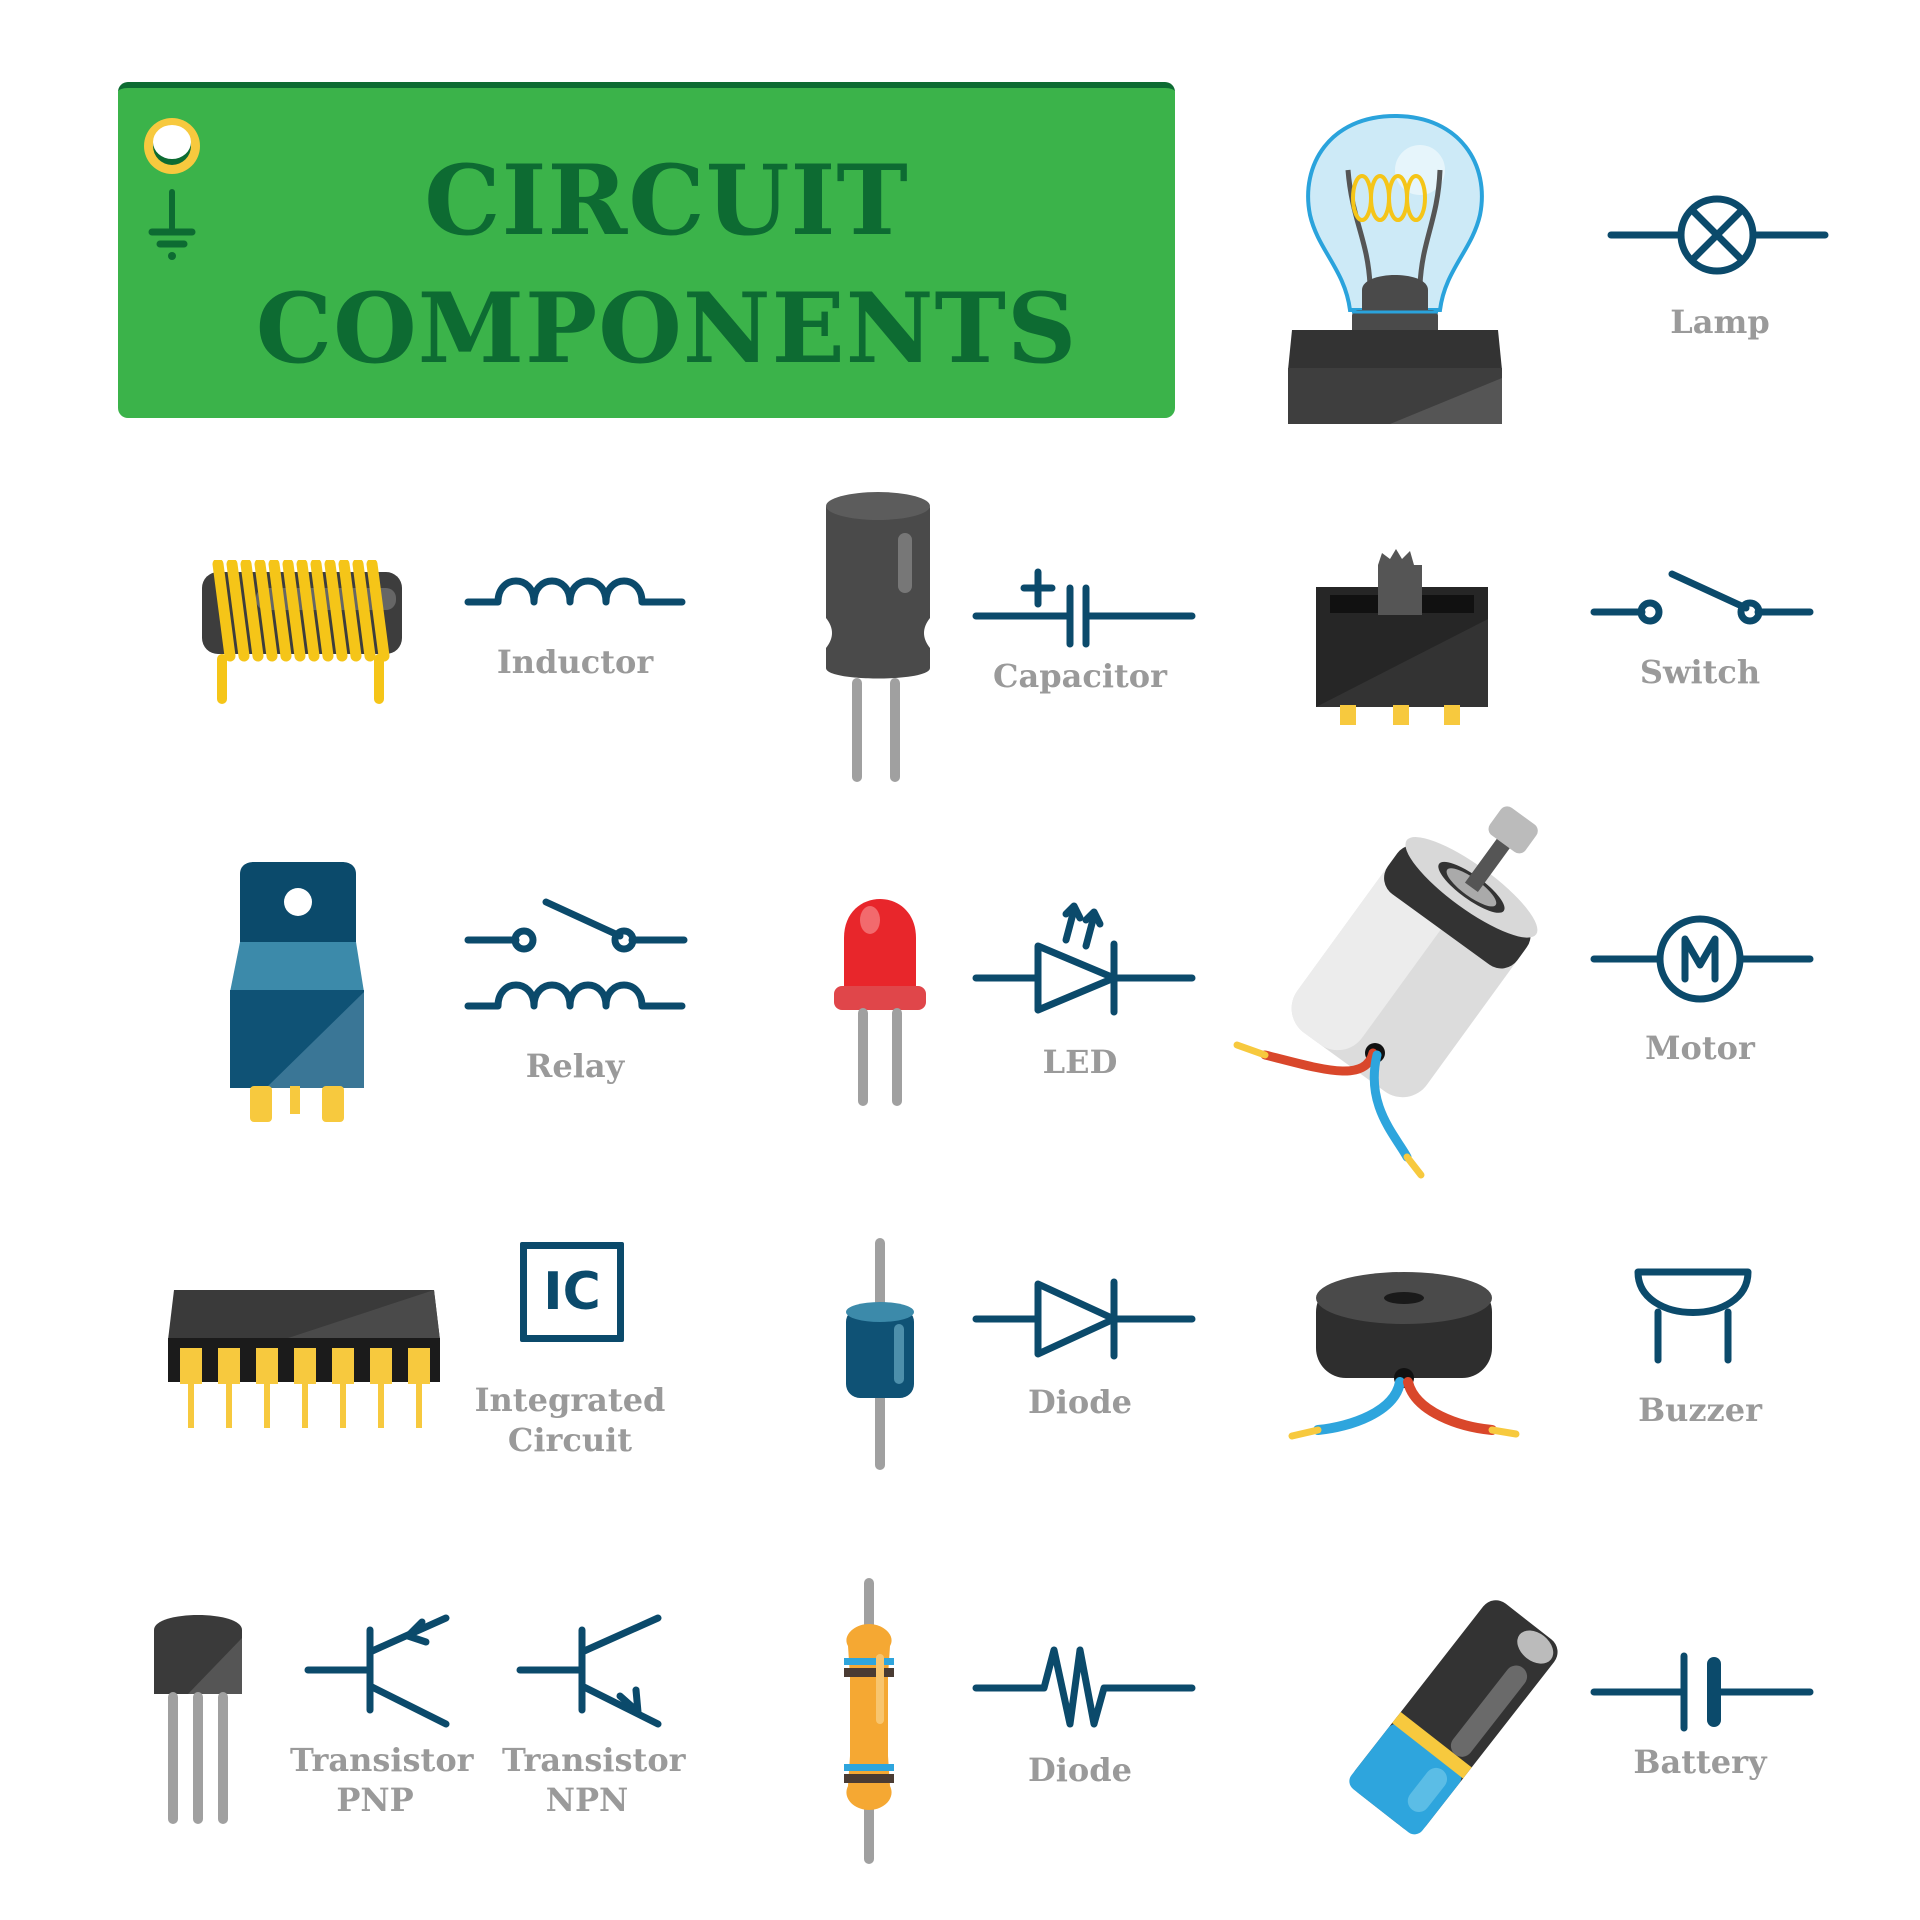 This screenshot has width=1920, height=1920. I want to click on lamp-symbol-icon, so click(1718, 235).